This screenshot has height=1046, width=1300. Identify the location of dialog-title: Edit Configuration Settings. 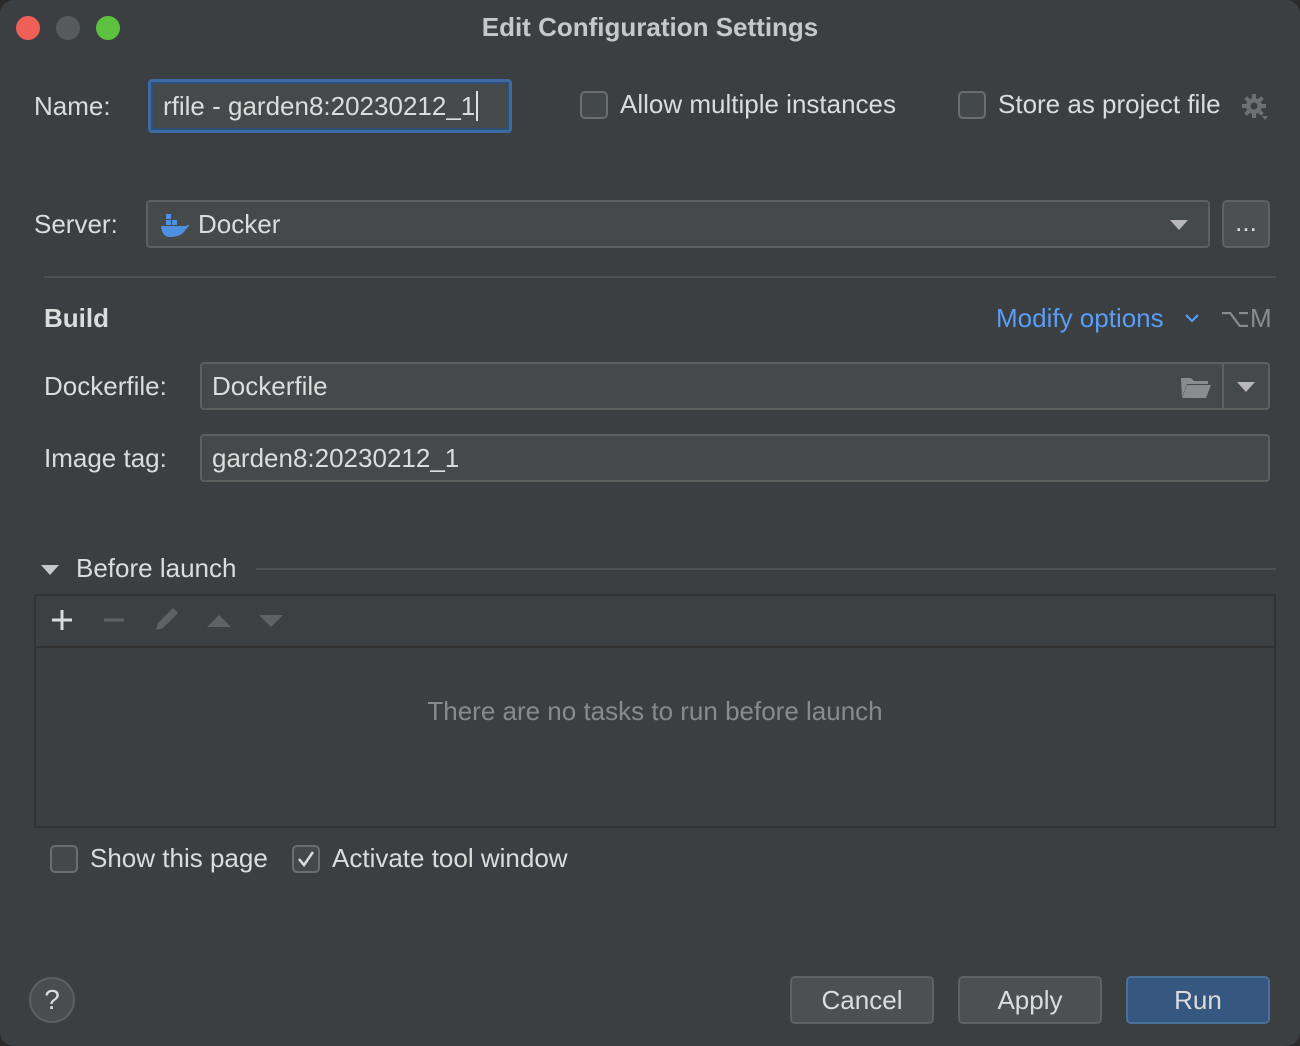
(650, 27).